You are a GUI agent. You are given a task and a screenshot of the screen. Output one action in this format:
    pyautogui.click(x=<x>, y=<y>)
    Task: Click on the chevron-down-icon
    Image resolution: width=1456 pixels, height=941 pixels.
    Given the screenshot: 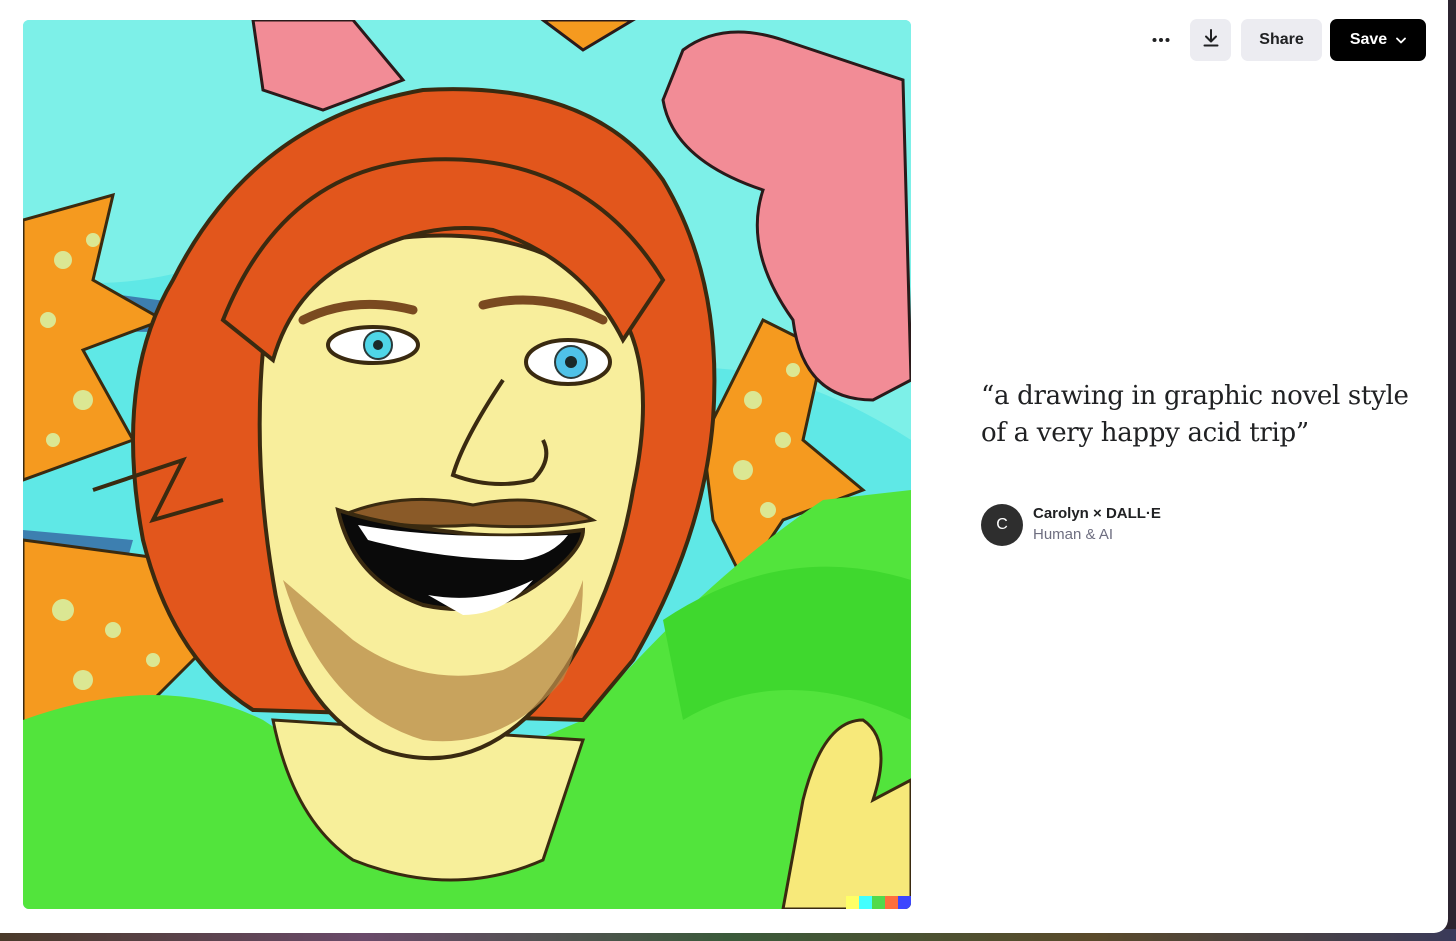 What is the action you would take?
    pyautogui.click(x=1401, y=40)
    